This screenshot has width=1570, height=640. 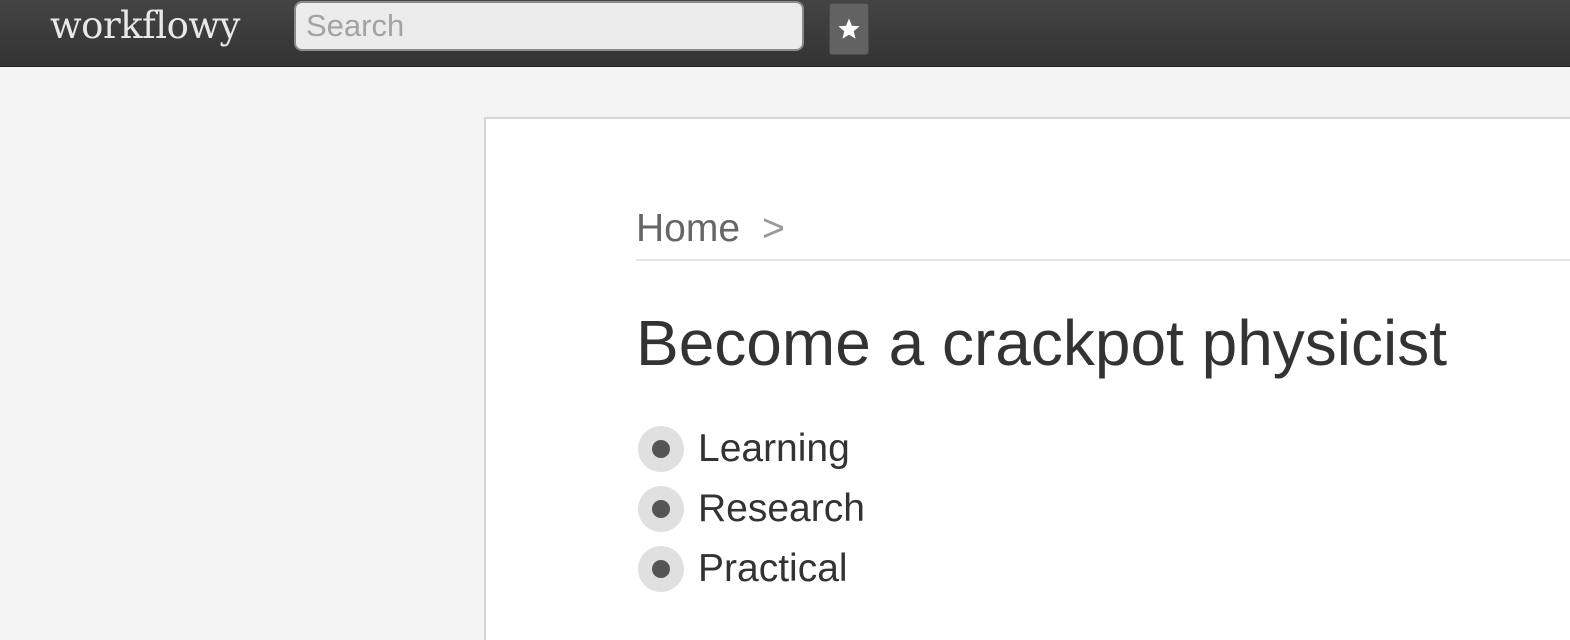 I want to click on breadcrumb-home-link: Home, so click(x=688, y=228).